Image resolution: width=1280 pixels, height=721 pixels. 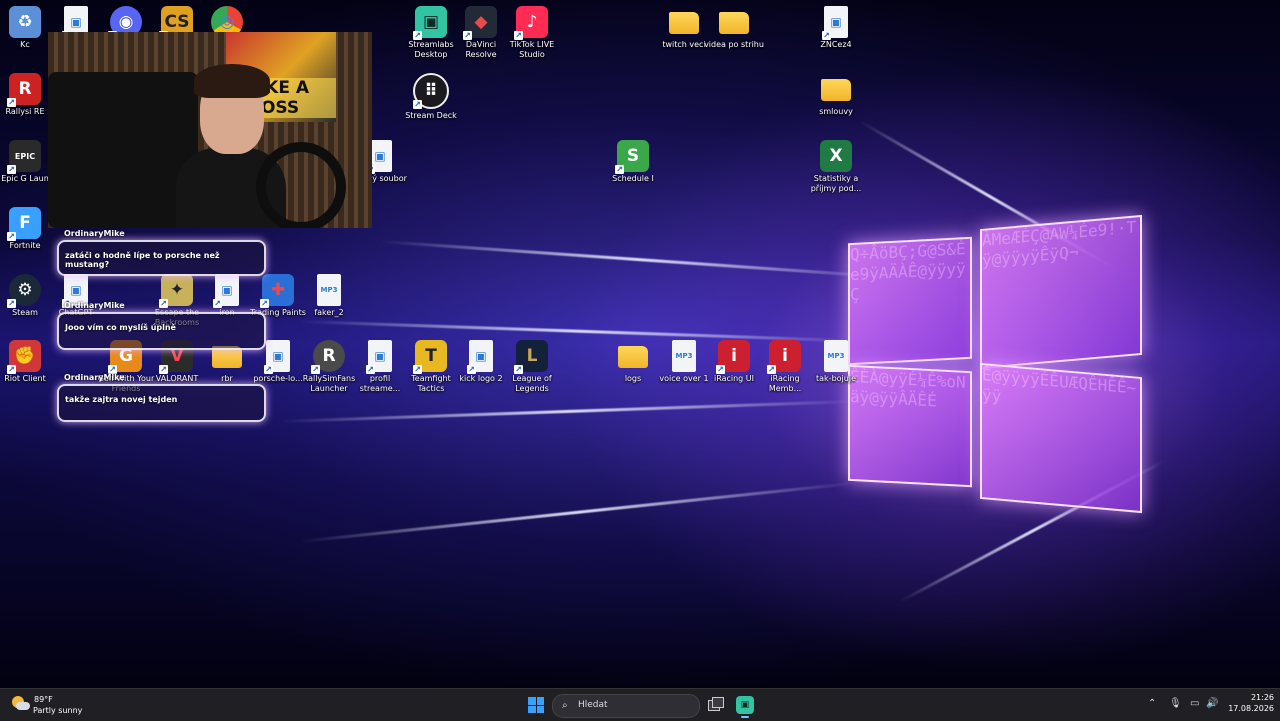 What do you see at coordinates (329, 296) in the screenshot?
I see `mp3-file-icon: MP3 faker_2` at bounding box center [329, 296].